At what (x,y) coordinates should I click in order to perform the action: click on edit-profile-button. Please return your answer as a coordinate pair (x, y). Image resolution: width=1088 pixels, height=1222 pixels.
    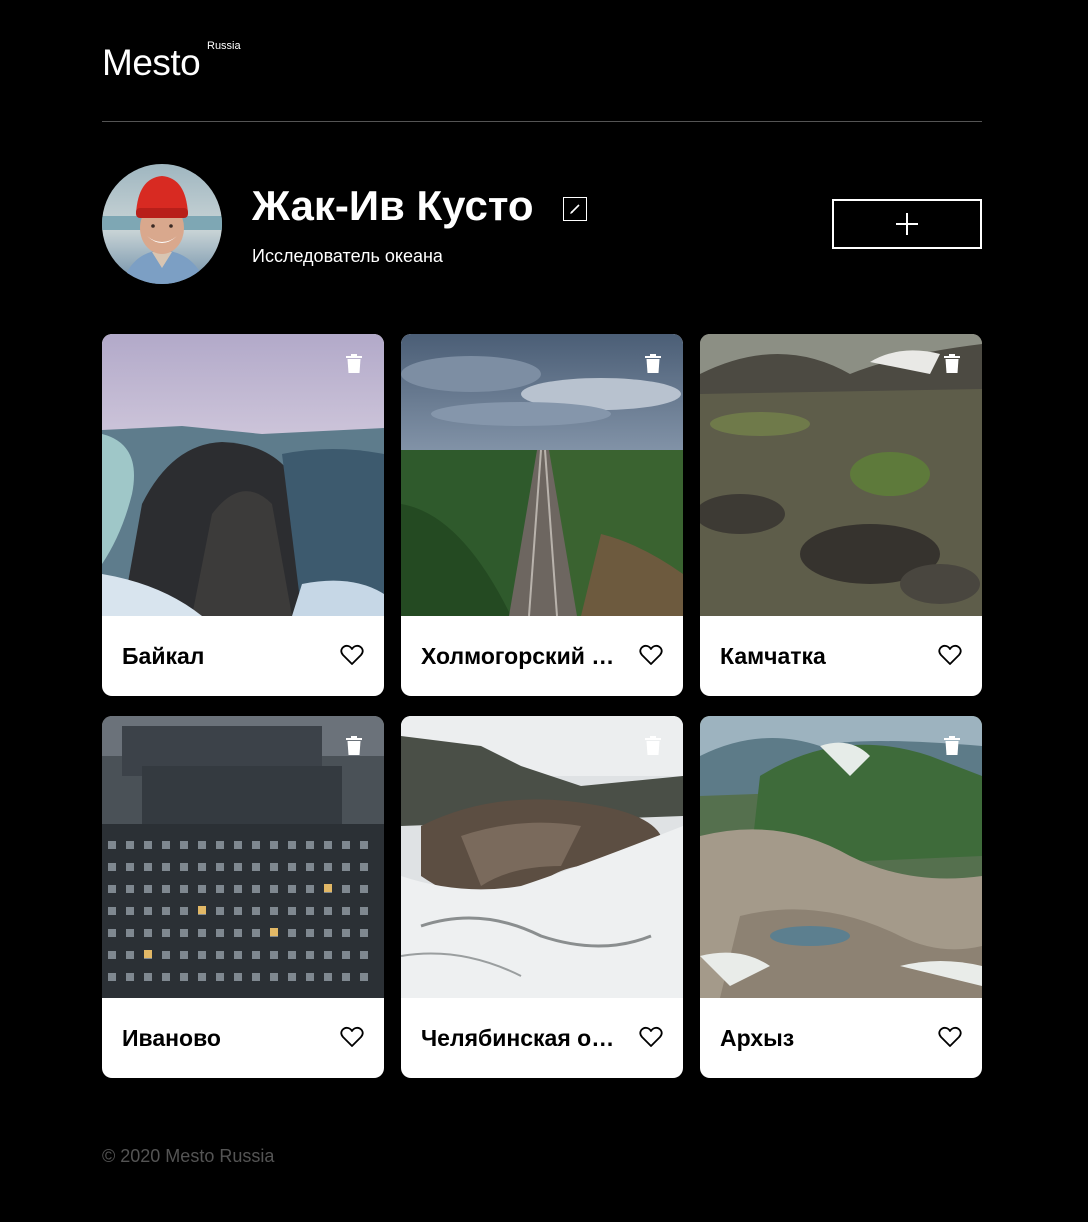
    Looking at the image, I should click on (575, 209).